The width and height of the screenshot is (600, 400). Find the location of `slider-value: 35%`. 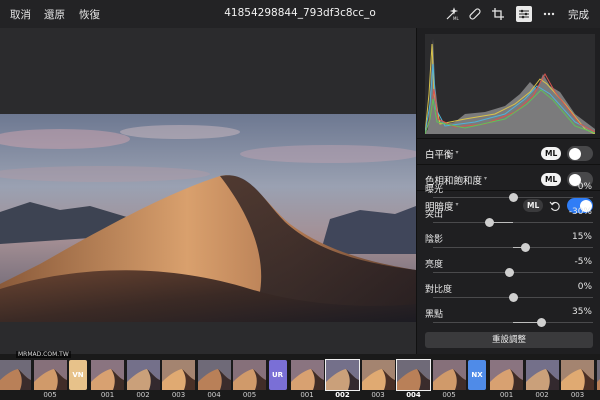

slider-value: 35% is located at coordinates (581, 312).